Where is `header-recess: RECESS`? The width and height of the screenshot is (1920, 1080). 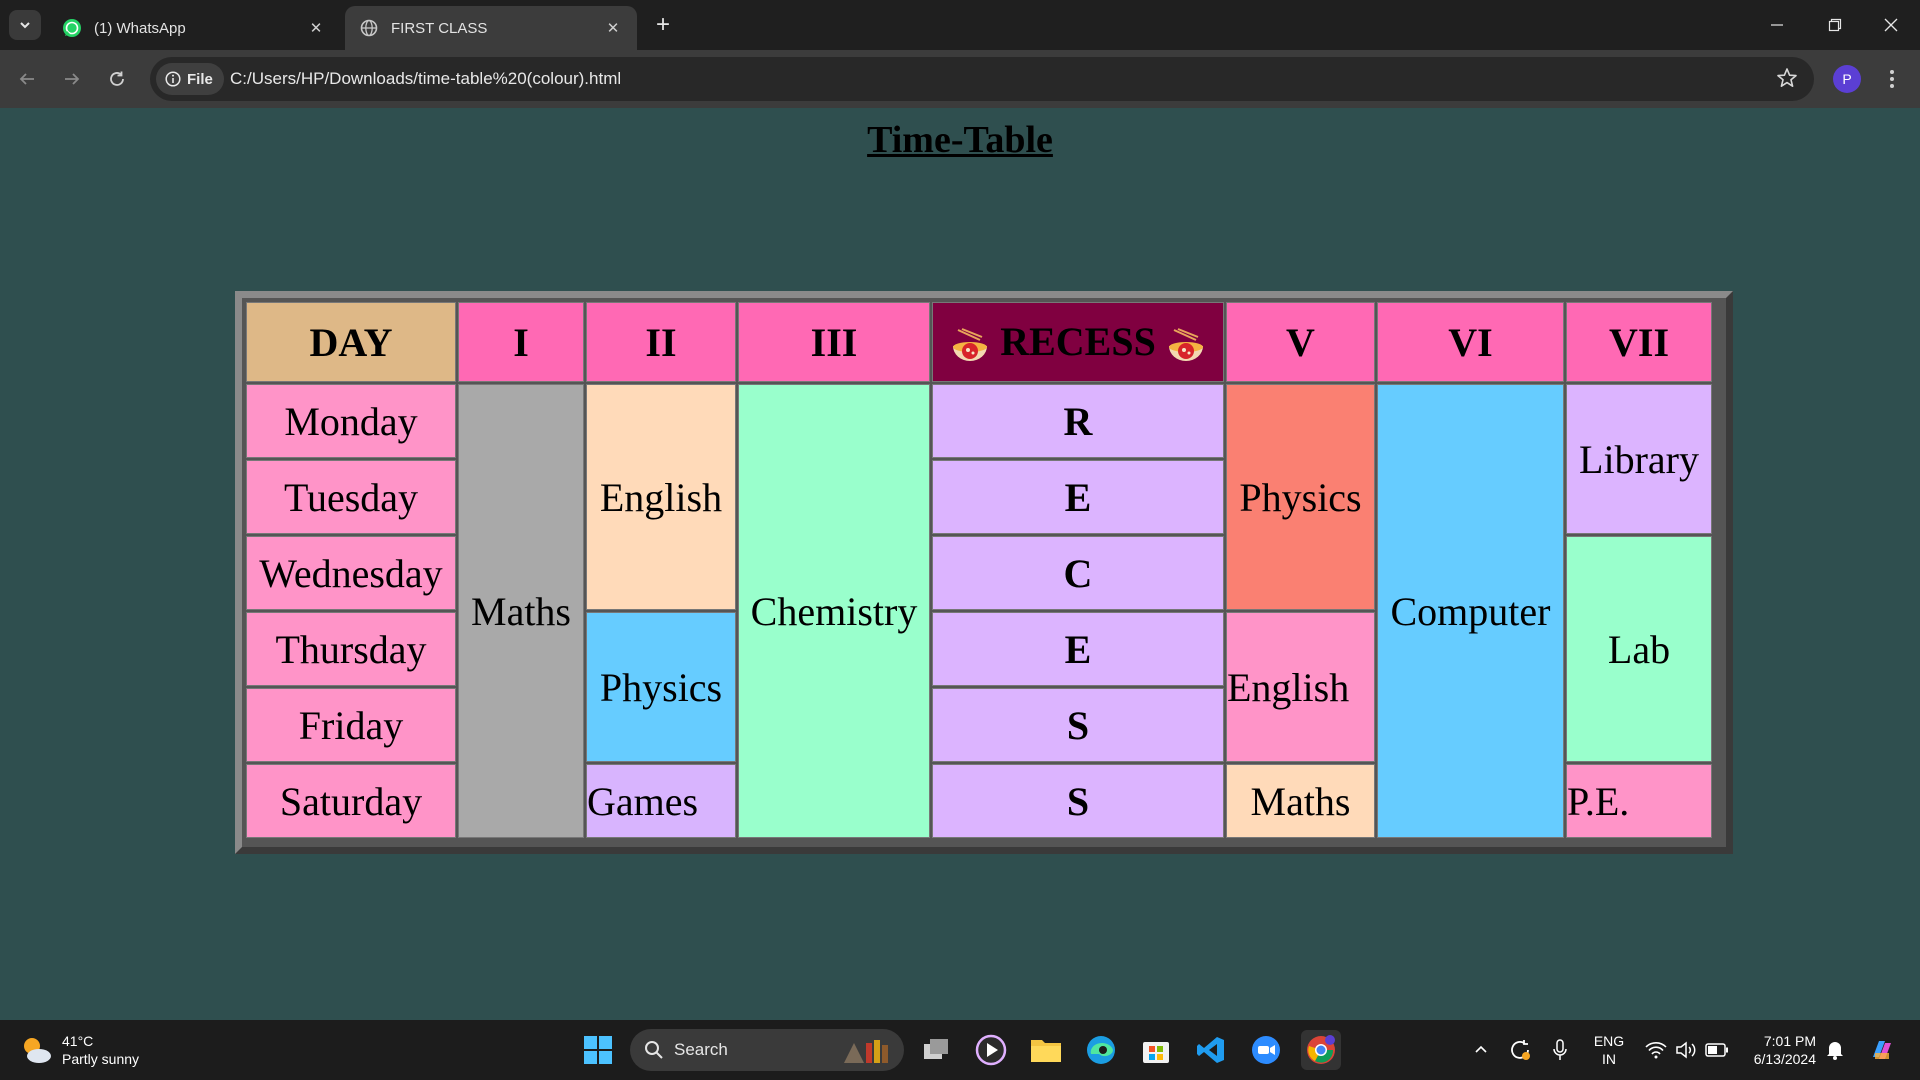
header-recess: RECESS is located at coordinates (1078, 342).